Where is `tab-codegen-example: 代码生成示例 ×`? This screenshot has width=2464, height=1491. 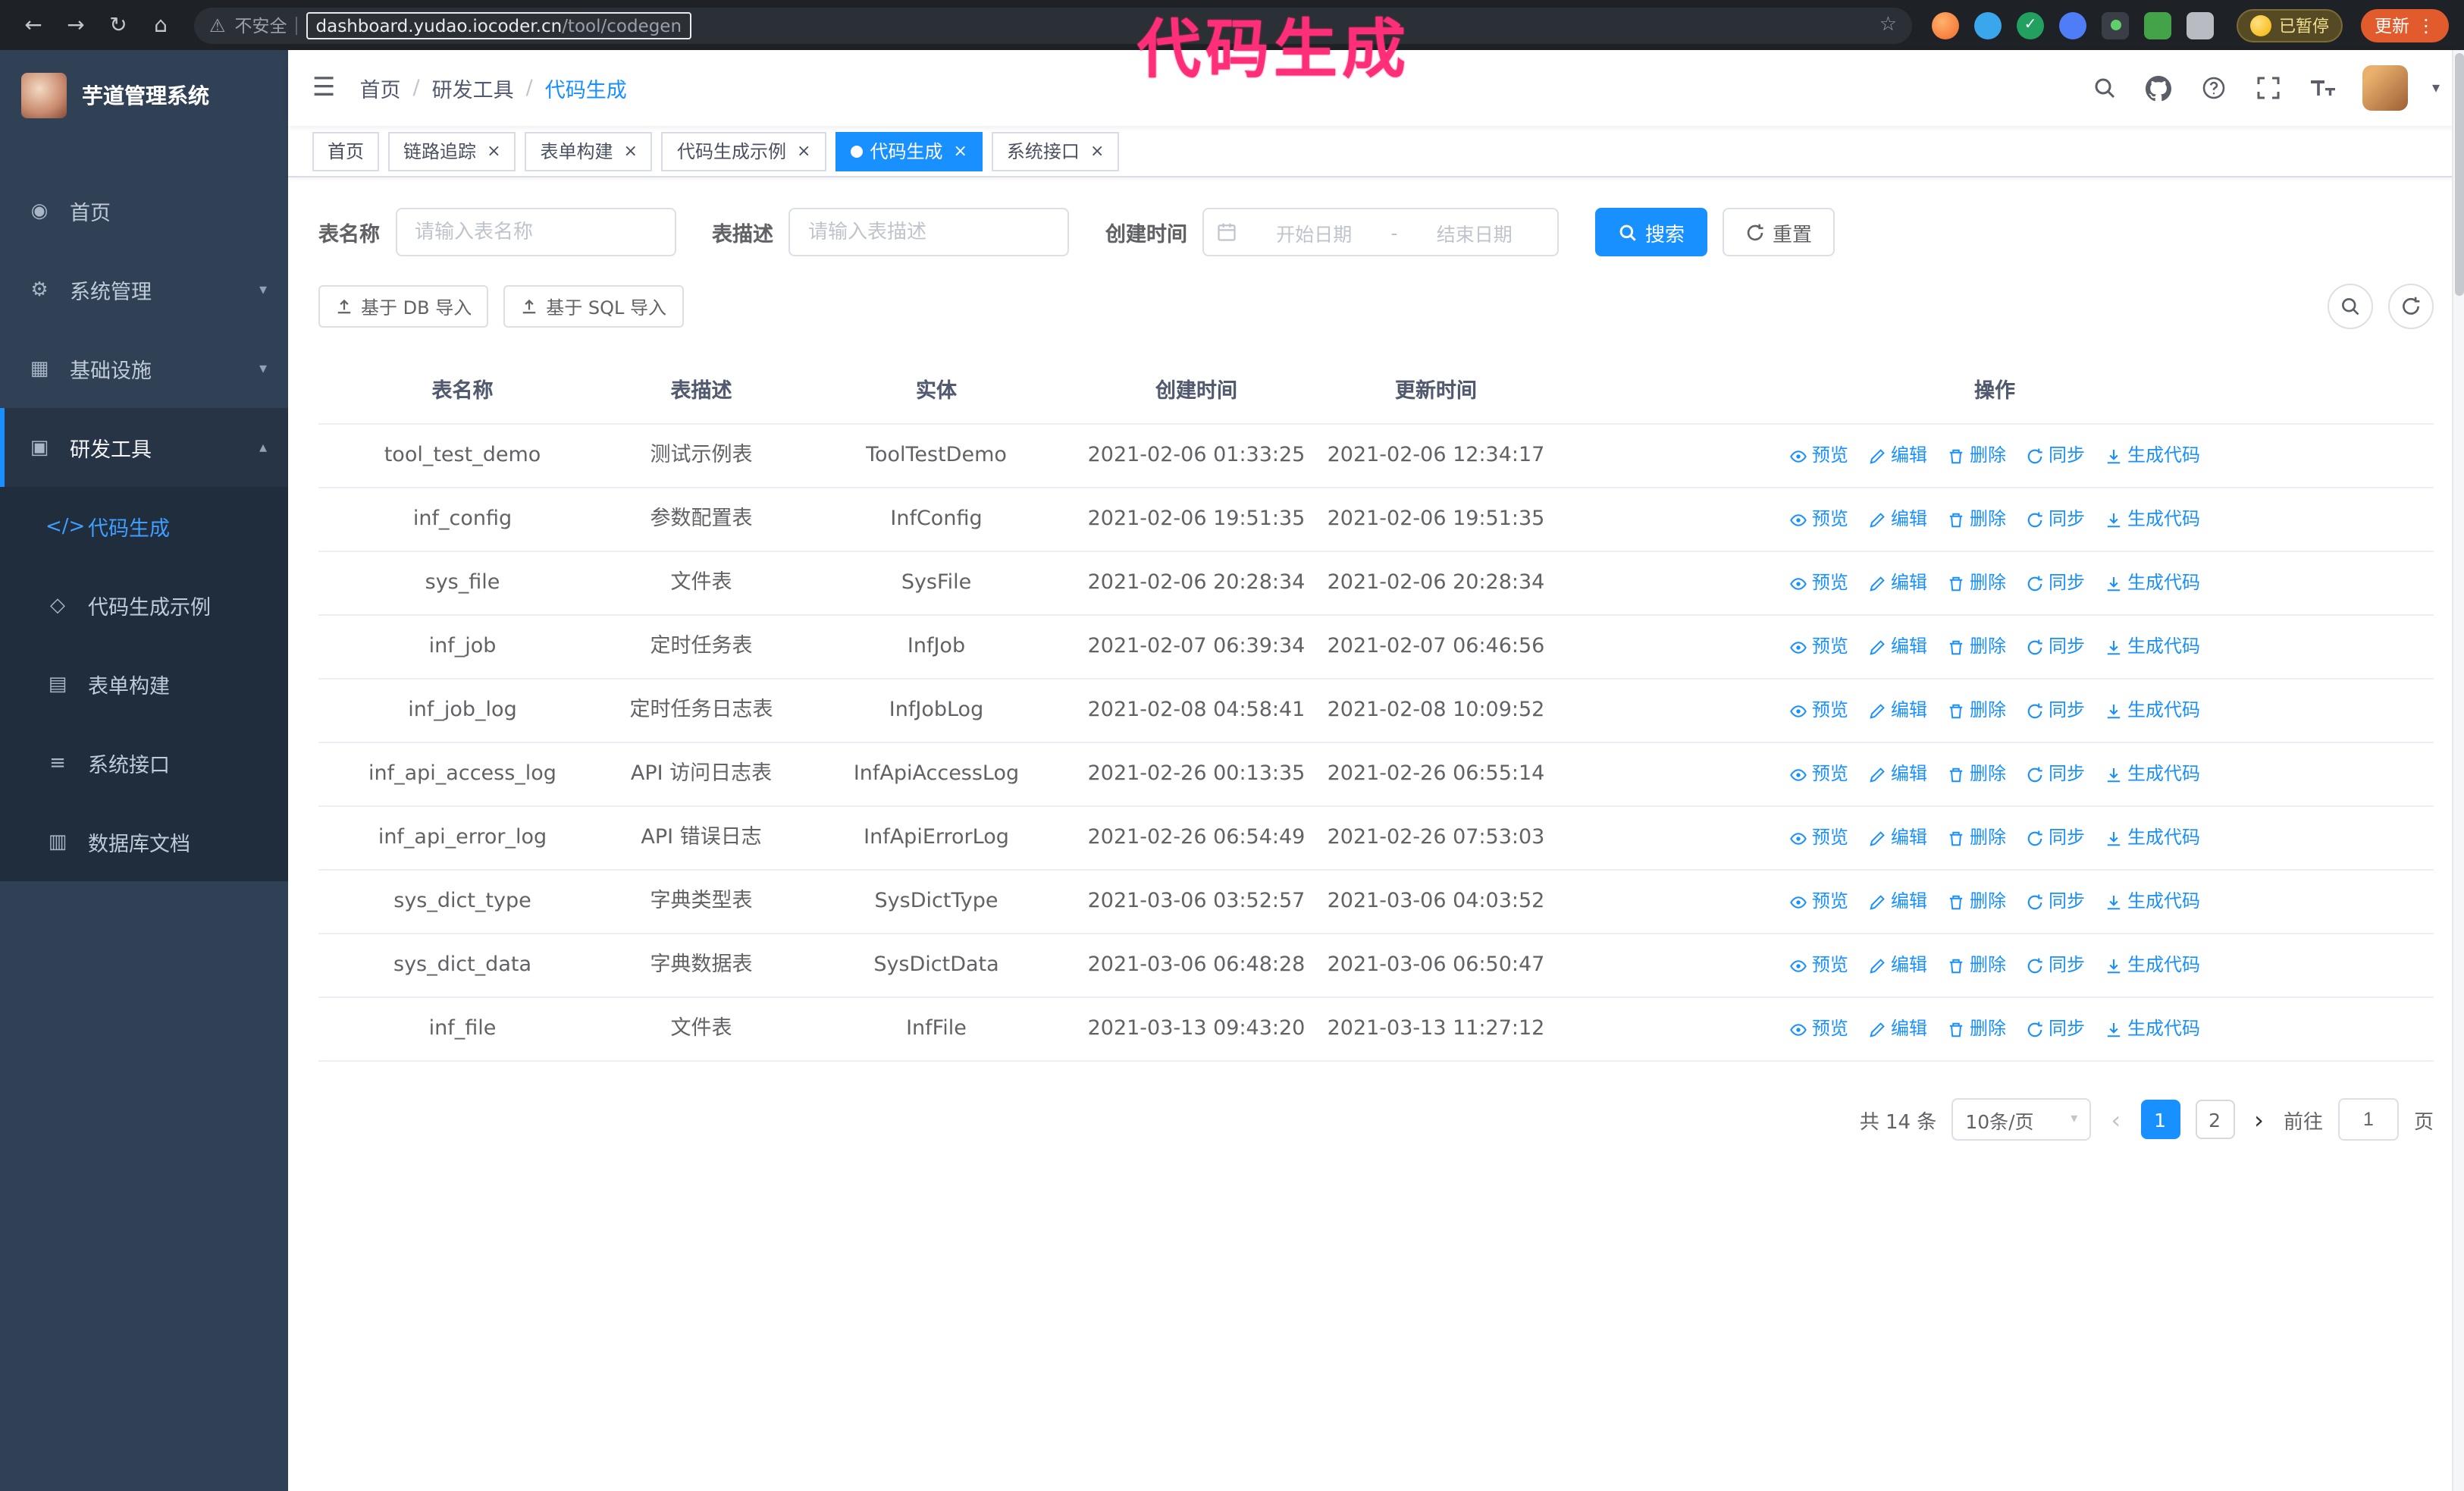 tab-codegen-example: 代码生成示例 × is located at coordinates (744, 151).